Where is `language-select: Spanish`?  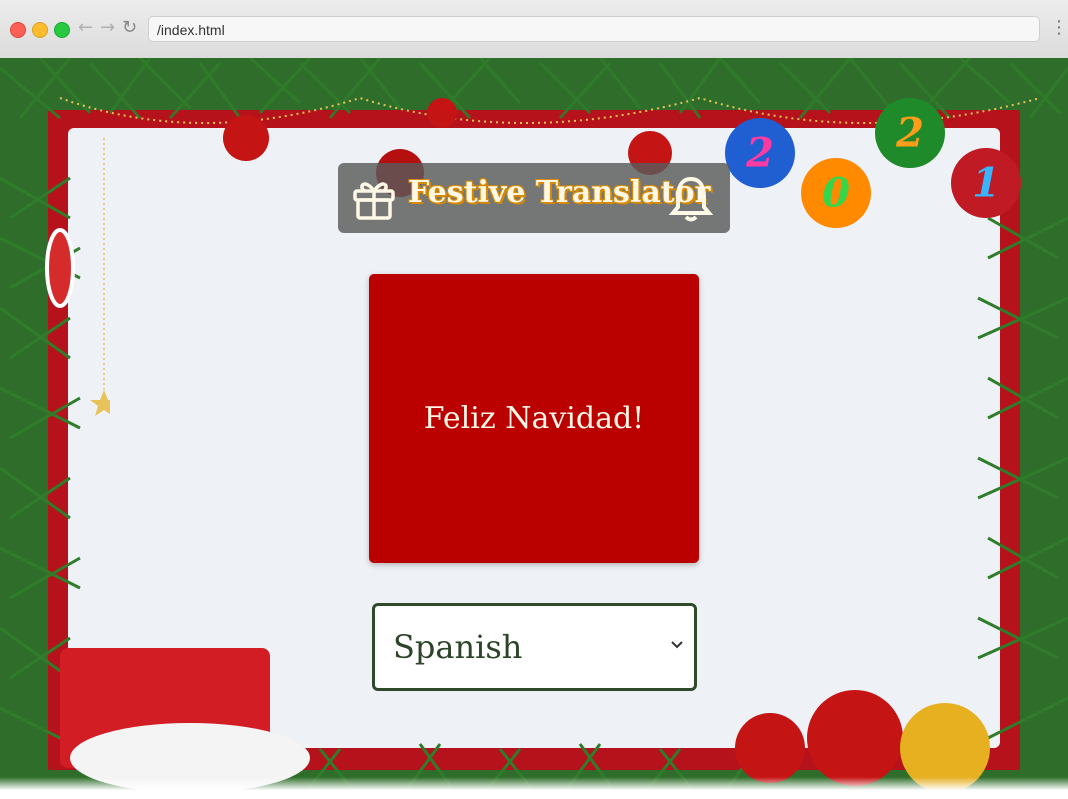
language-select: Spanish is located at coordinates (534, 647).